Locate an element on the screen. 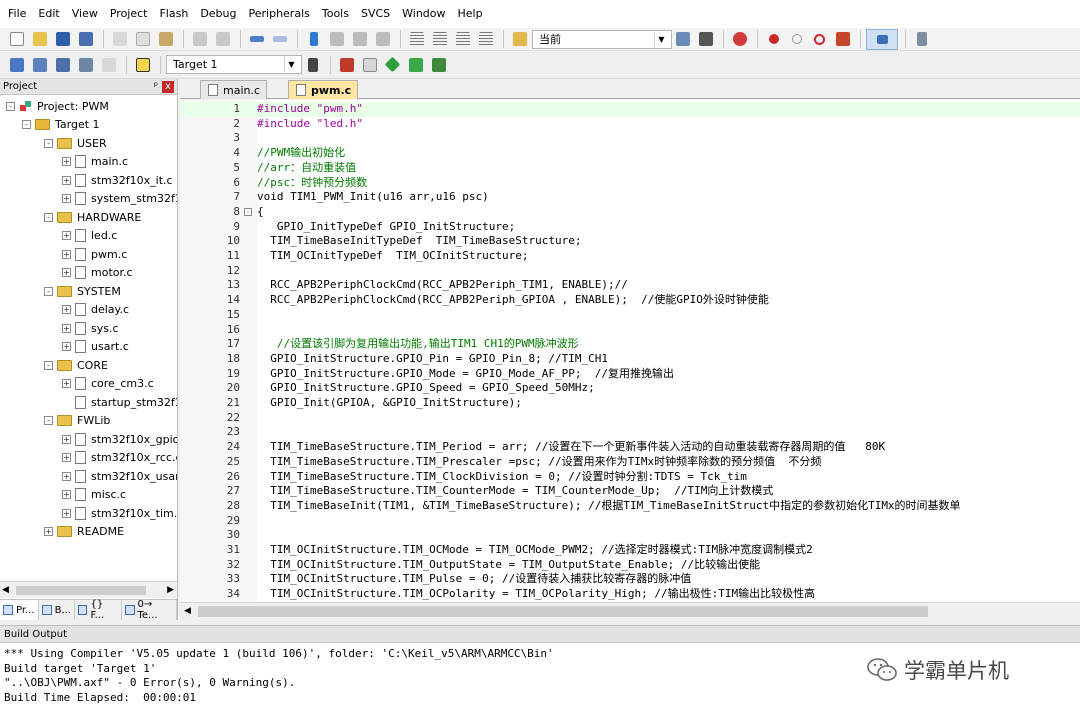  window-layout-icon is located at coordinates (882, 39).